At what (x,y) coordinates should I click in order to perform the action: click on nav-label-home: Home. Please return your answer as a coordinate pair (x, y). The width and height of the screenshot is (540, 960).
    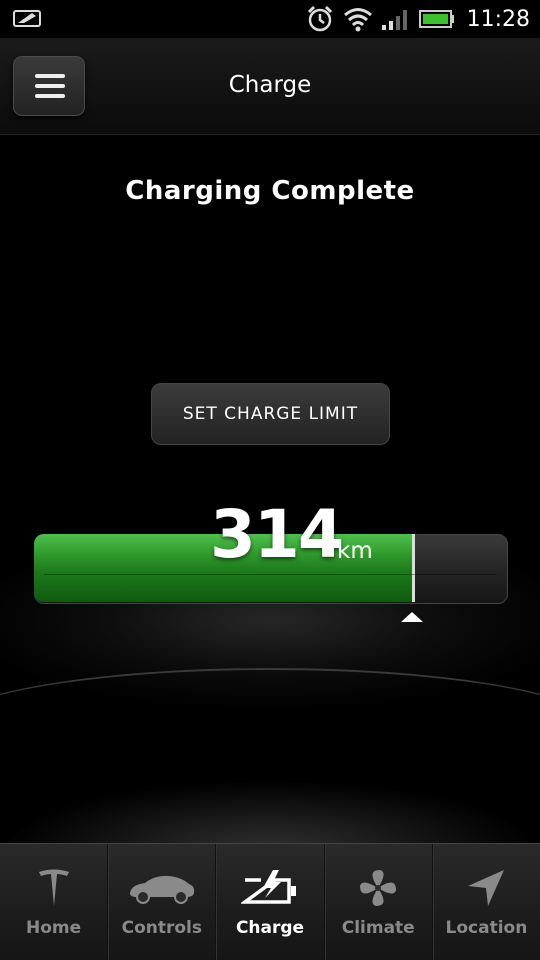
    Looking at the image, I should click on (54, 928).